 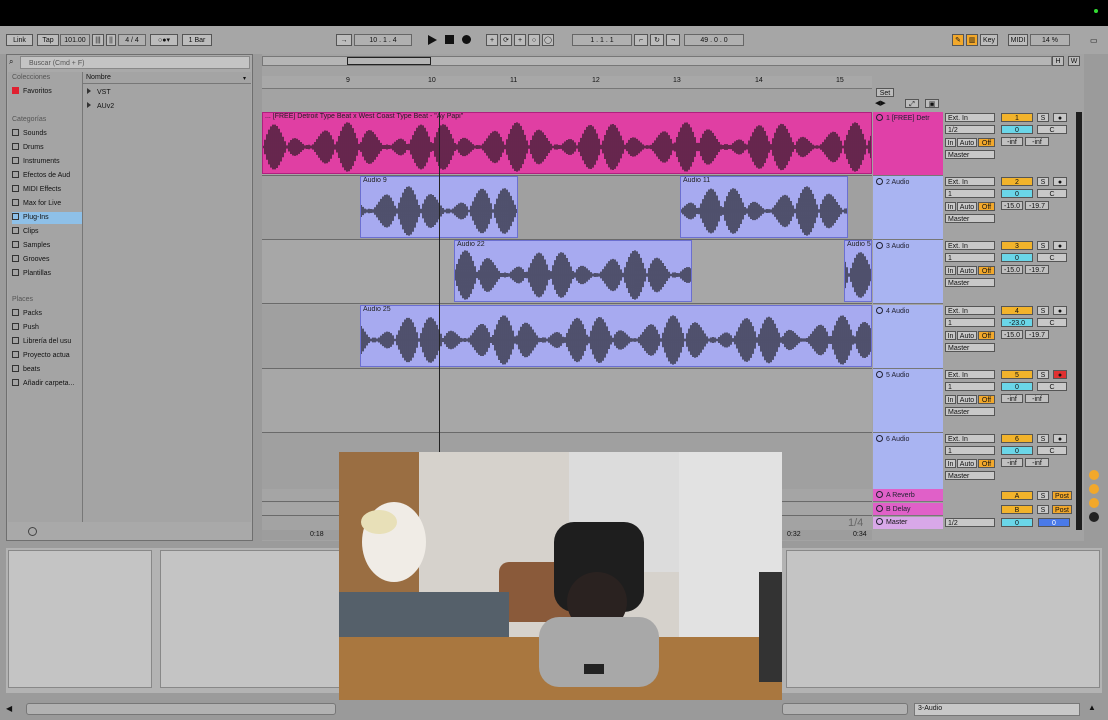 I want to click on sidebar-item-grooves: Grooves, so click(x=47, y=260).